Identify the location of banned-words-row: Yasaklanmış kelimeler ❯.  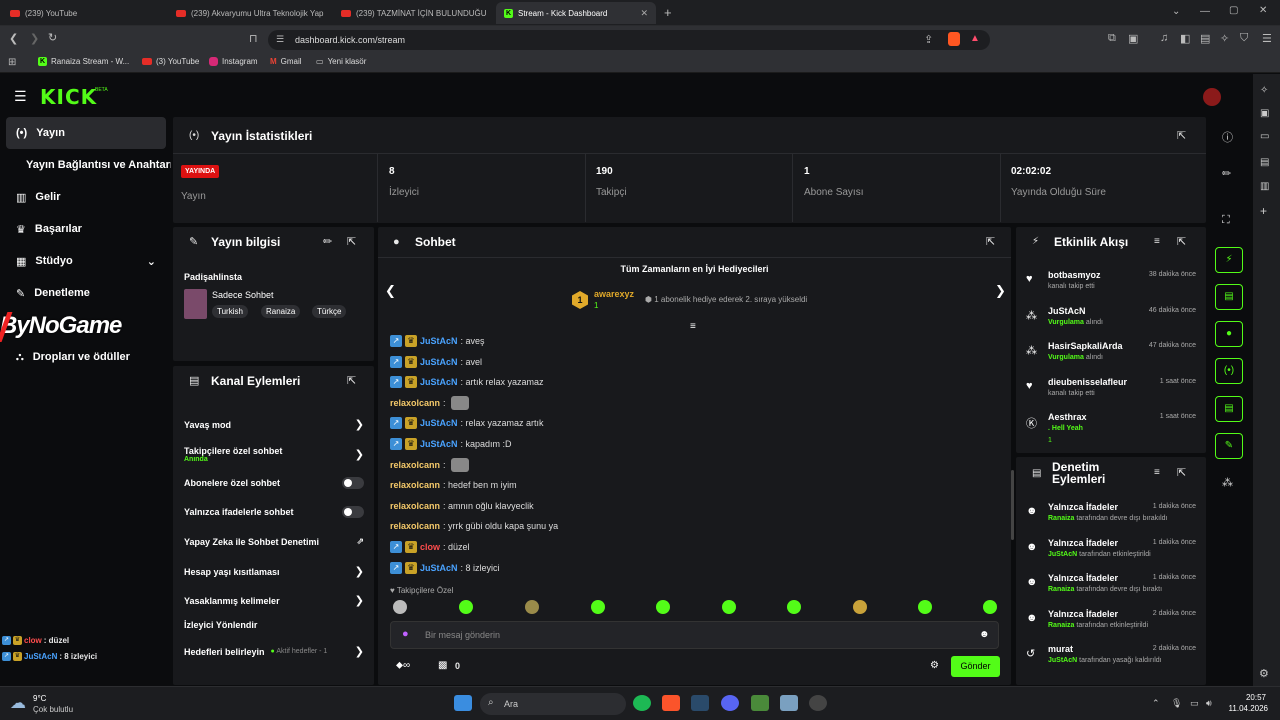
(274, 600).